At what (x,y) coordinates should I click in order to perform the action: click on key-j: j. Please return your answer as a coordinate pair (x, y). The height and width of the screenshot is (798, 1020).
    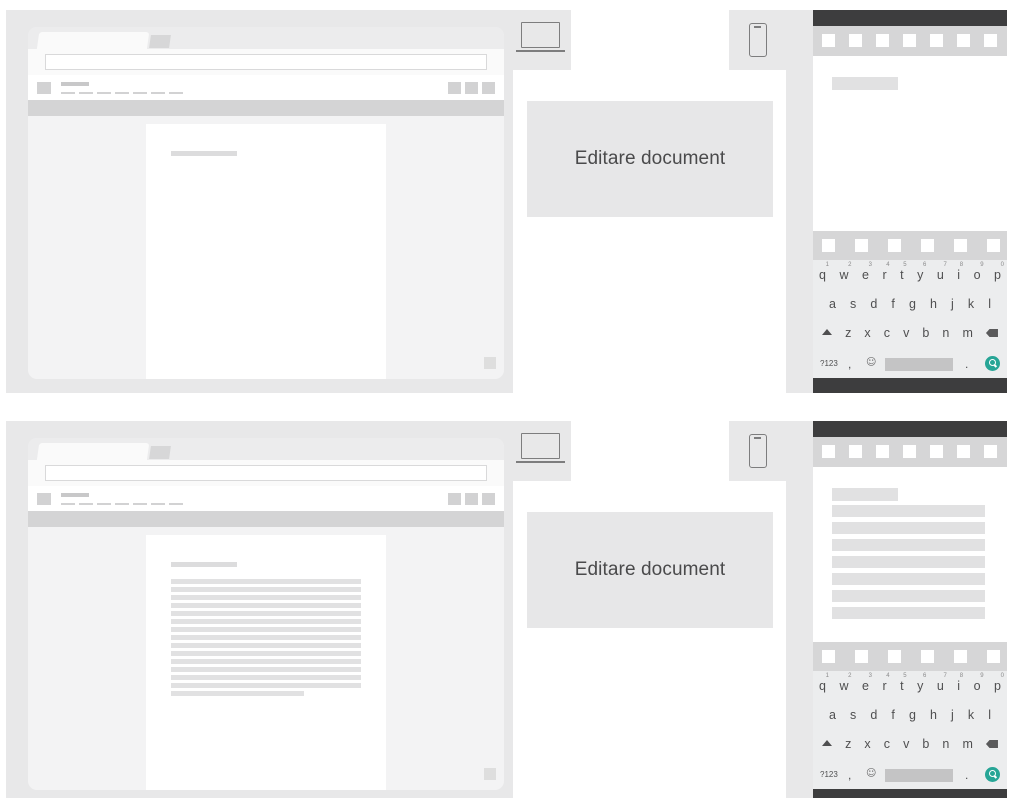
    Looking at the image, I should click on (952, 715).